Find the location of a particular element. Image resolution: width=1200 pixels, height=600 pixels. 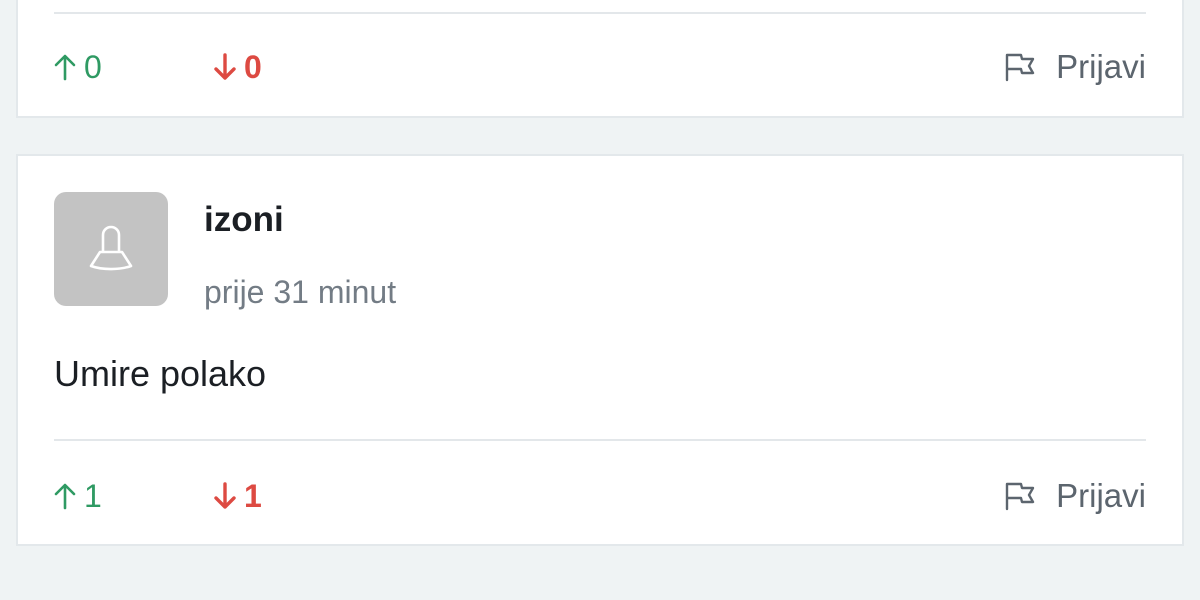

upvote-button: 1 is located at coordinates (78, 496).